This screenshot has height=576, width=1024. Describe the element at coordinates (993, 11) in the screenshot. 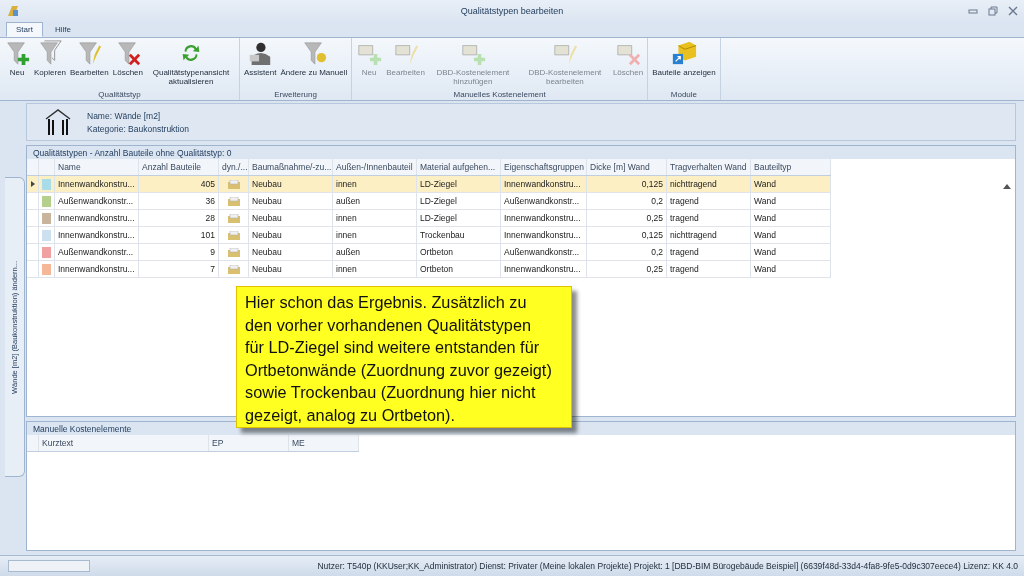

I see `restore-icon` at that location.